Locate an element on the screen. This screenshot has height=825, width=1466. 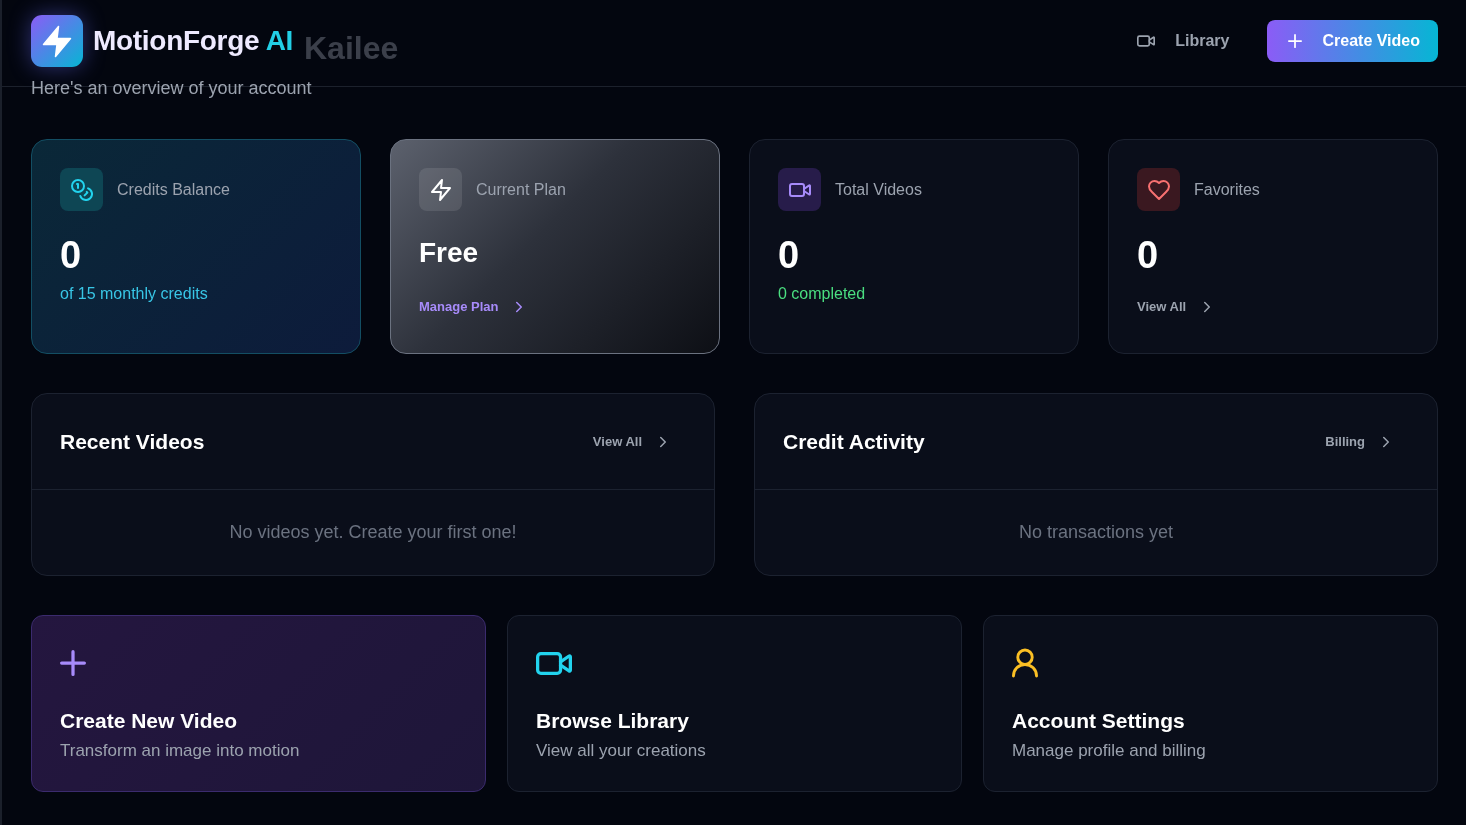
action-description: Manage profile and billing is located at coordinates (1109, 751).